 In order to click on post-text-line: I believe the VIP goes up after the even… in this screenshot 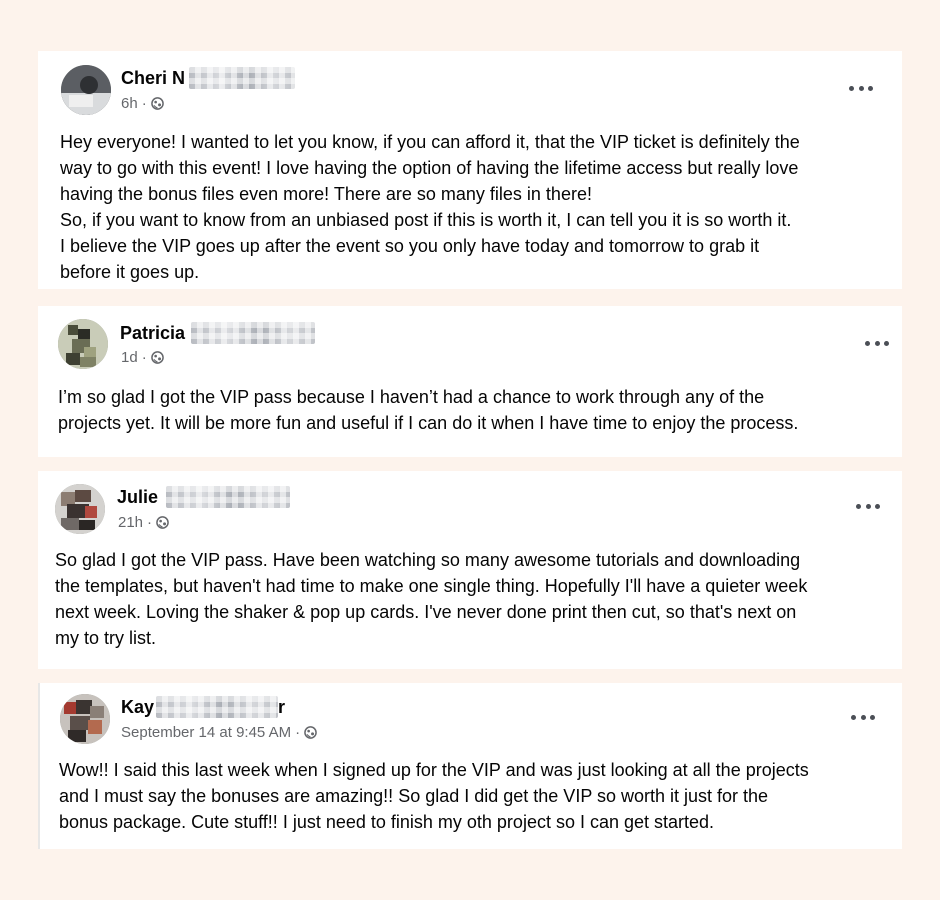, I will do `click(410, 246)`.